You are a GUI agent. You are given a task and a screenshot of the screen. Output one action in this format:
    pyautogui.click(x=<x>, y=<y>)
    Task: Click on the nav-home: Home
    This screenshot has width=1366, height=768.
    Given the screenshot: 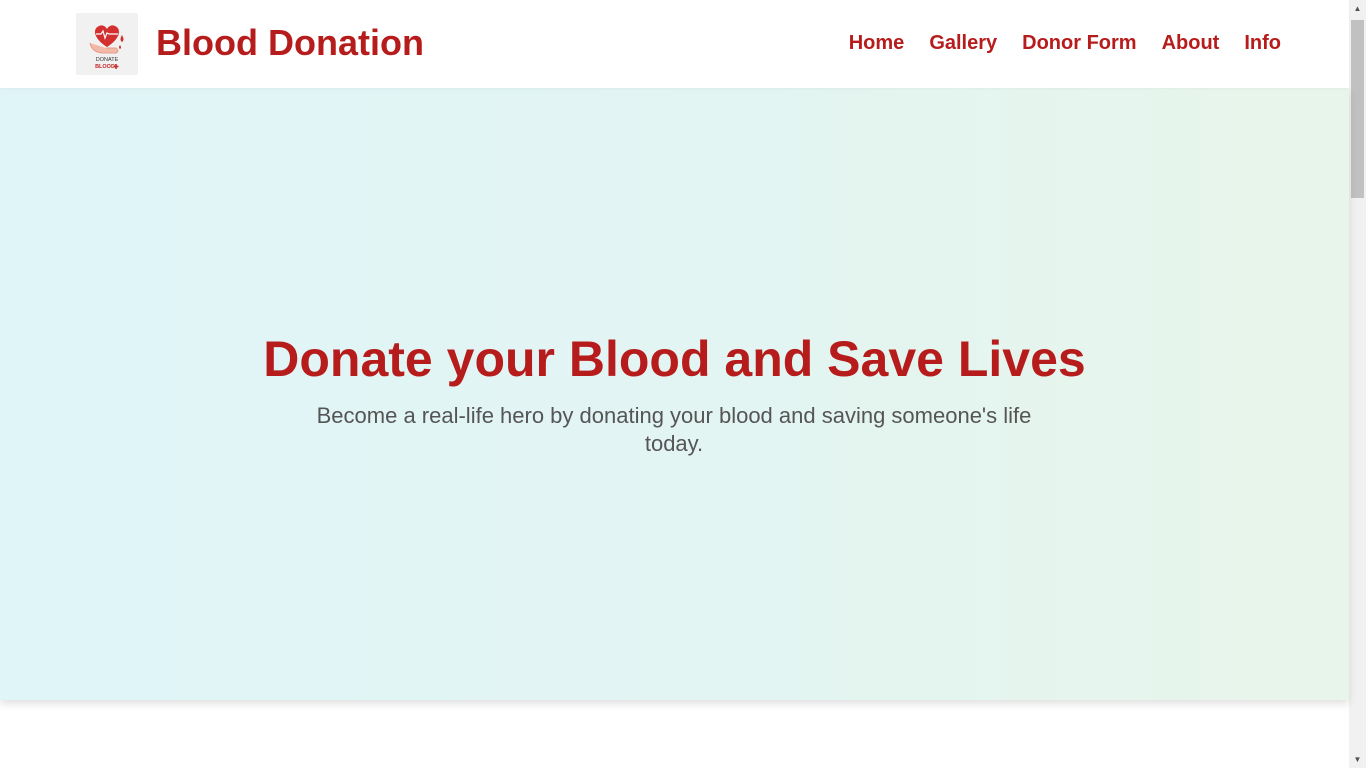 What is the action you would take?
    pyautogui.click(x=877, y=43)
    